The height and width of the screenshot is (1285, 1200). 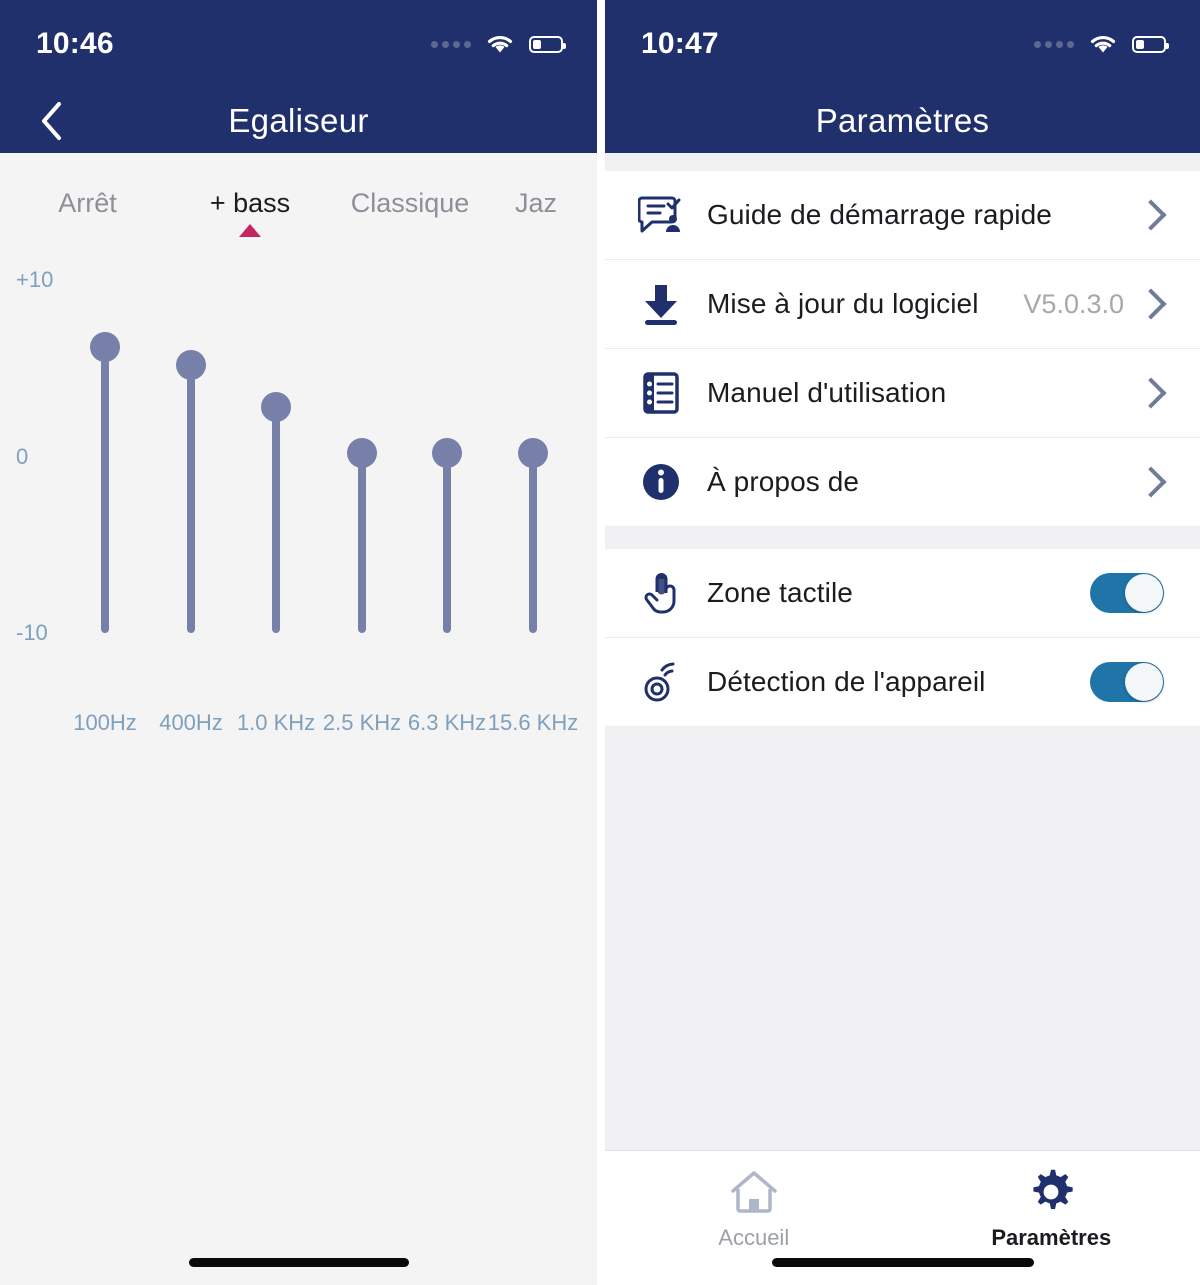 I want to click on nav-bar-right: Paramètres, so click(x=902, y=120).